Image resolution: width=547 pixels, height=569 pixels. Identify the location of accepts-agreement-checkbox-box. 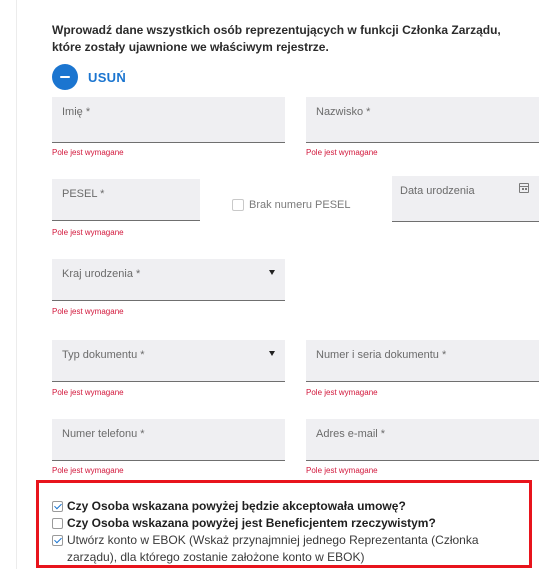
(57, 506).